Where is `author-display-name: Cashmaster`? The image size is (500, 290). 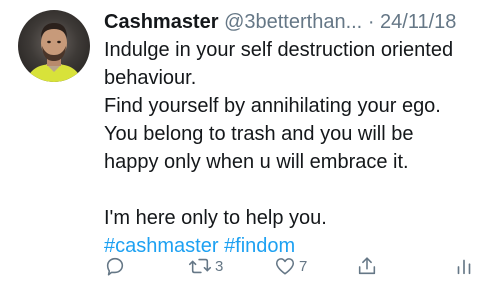
author-display-name: Cashmaster is located at coordinates (161, 22).